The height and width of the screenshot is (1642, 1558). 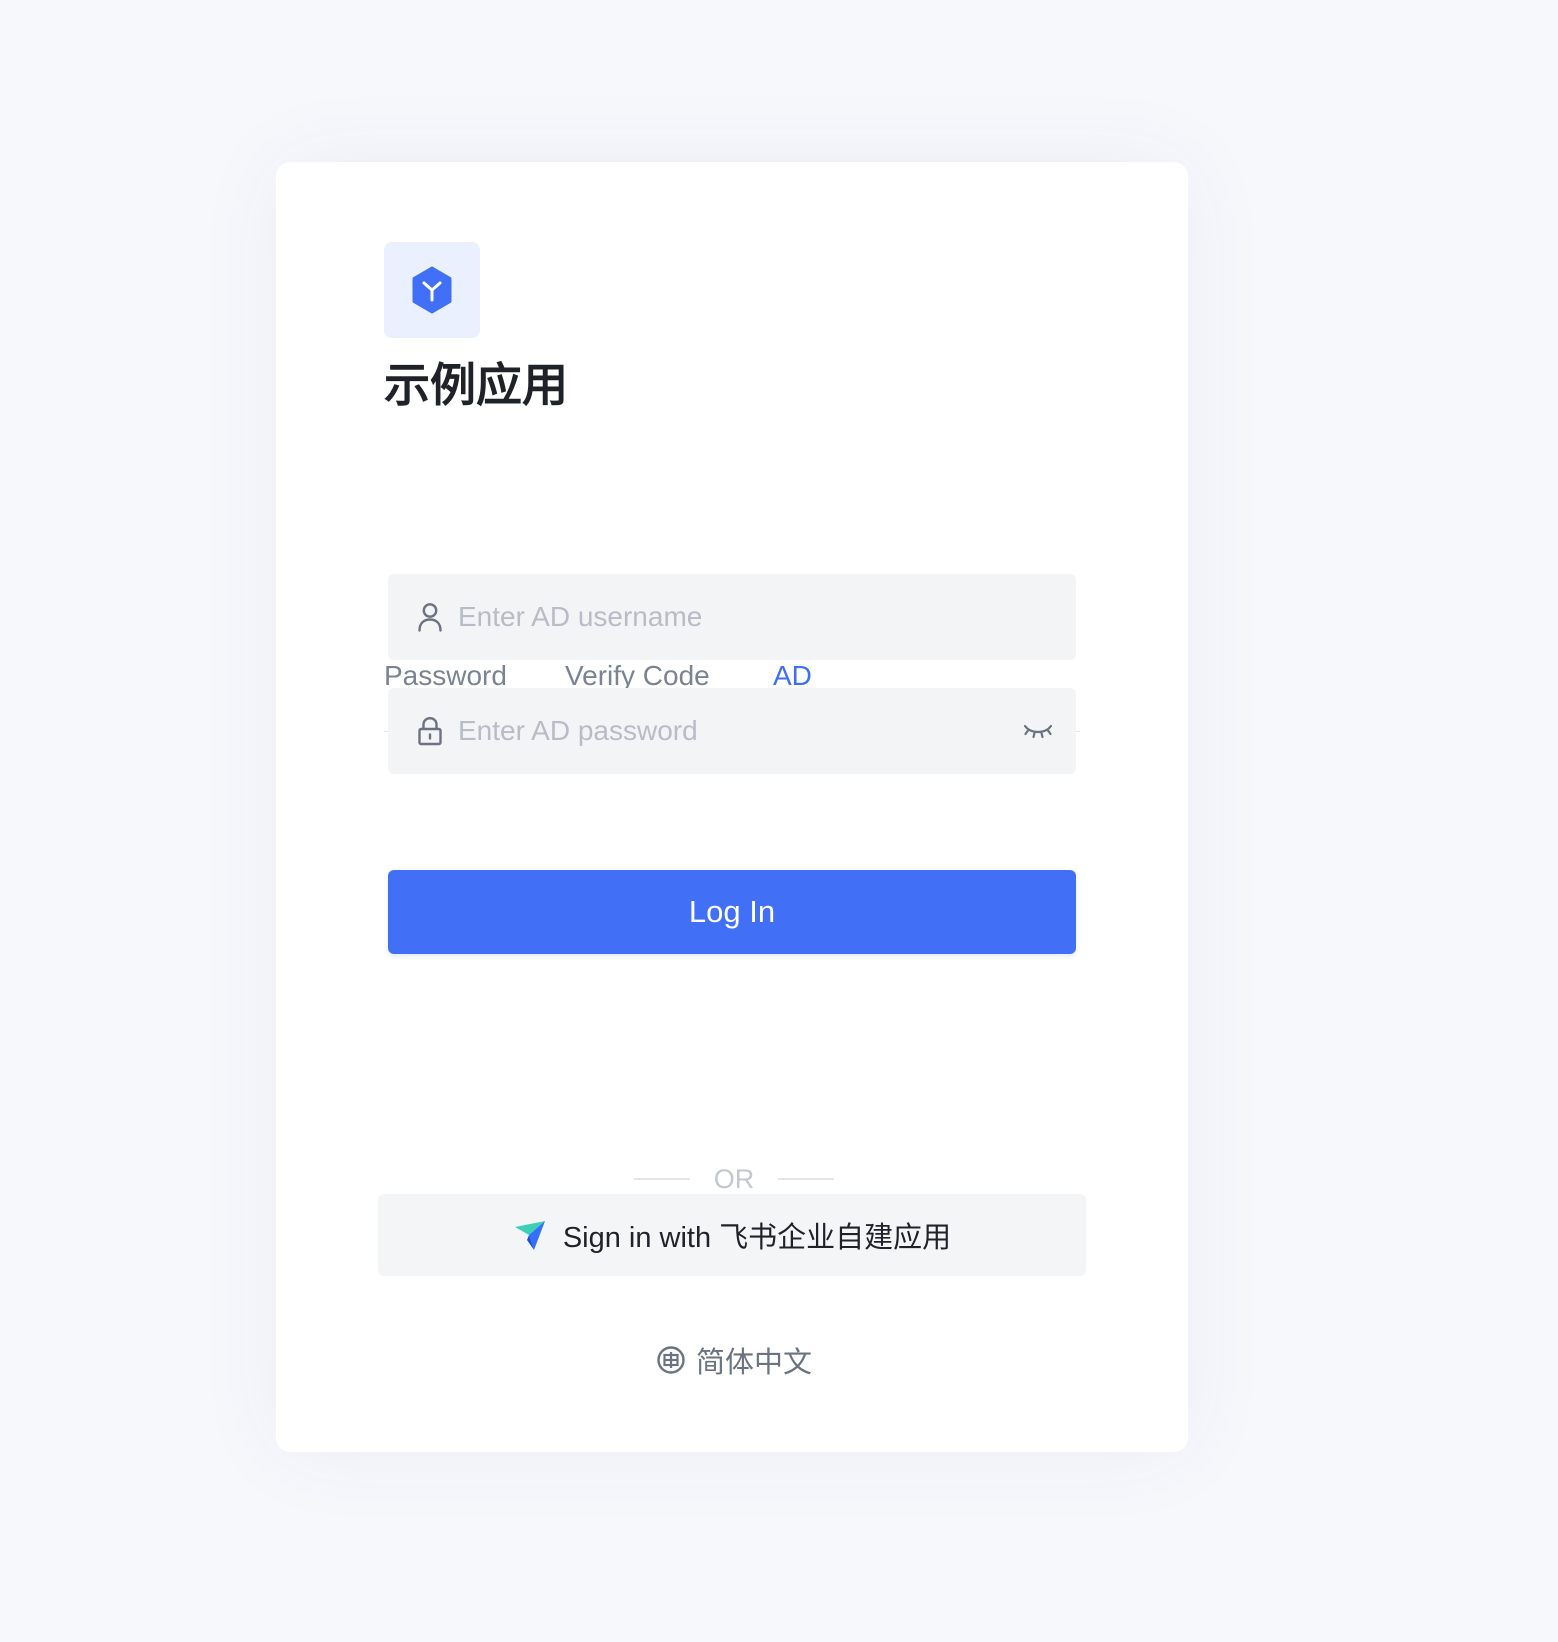 I want to click on feishu-sso-label: Sign in with 飞书企业自建应用, so click(x=757, y=1238).